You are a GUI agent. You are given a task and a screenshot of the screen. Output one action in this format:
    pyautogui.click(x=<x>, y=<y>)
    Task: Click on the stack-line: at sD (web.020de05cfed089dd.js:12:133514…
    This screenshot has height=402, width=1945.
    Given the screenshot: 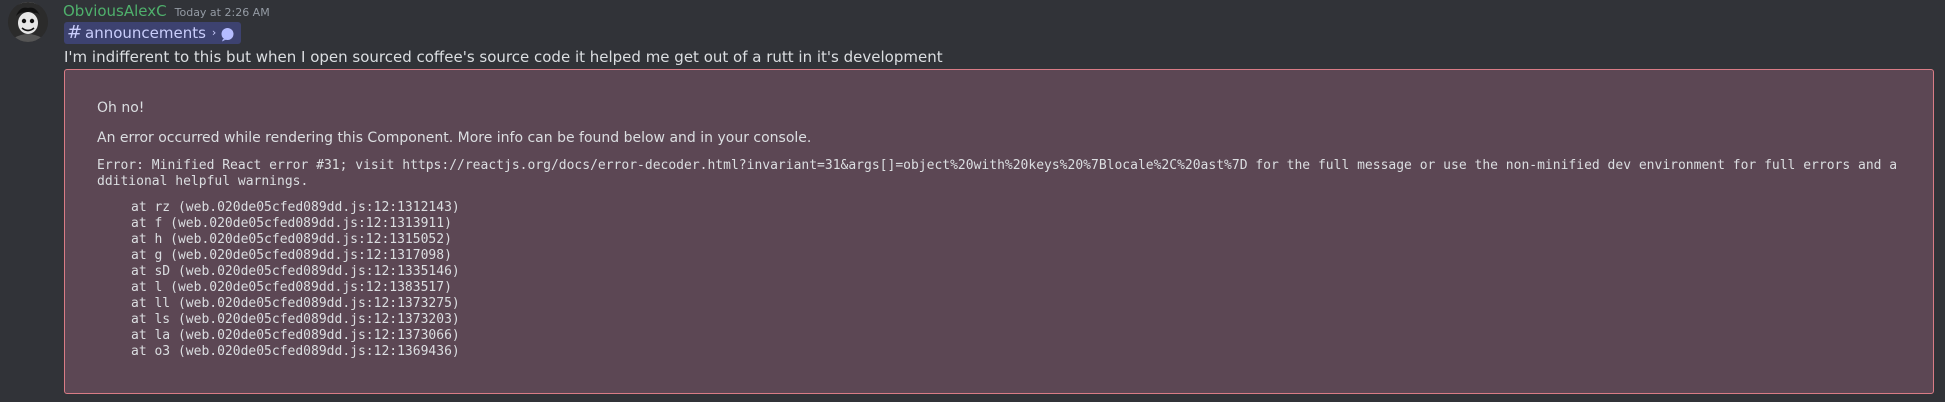 What is the action you would take?
    pyautogui.click(x=295, y=271)
    